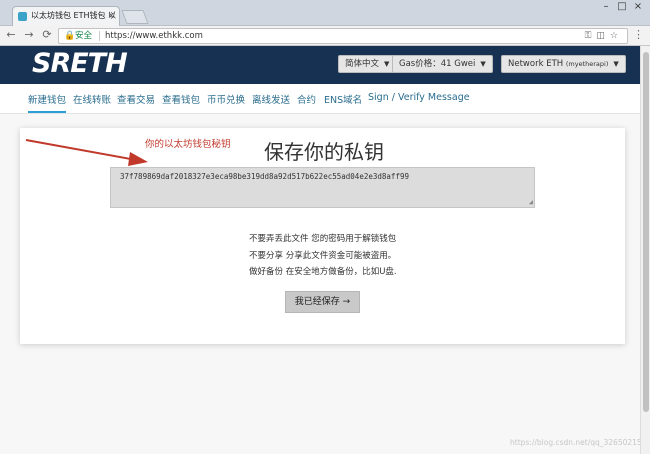  Describe the element at coordinates (323, 272) in the screenshot. I see `warning-line-3: 做好备份 在安全地方做备份，比如U盘.` at that location.